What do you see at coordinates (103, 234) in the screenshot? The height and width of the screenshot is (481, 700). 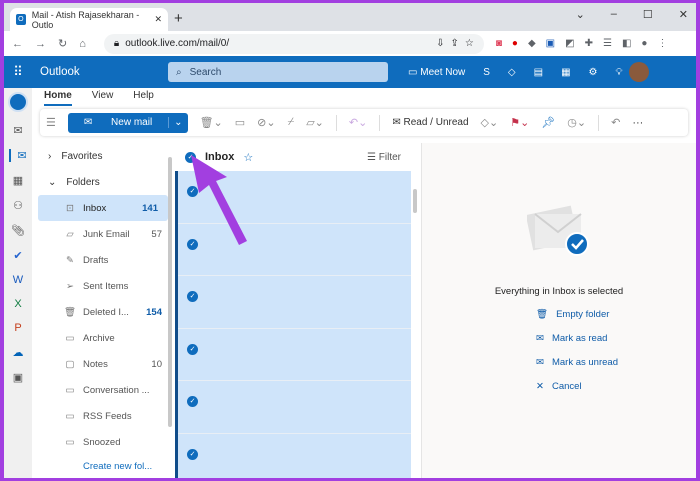 I see `folder-junk-email: ▱ Junk Email 57` at bounding box center [103, 234].